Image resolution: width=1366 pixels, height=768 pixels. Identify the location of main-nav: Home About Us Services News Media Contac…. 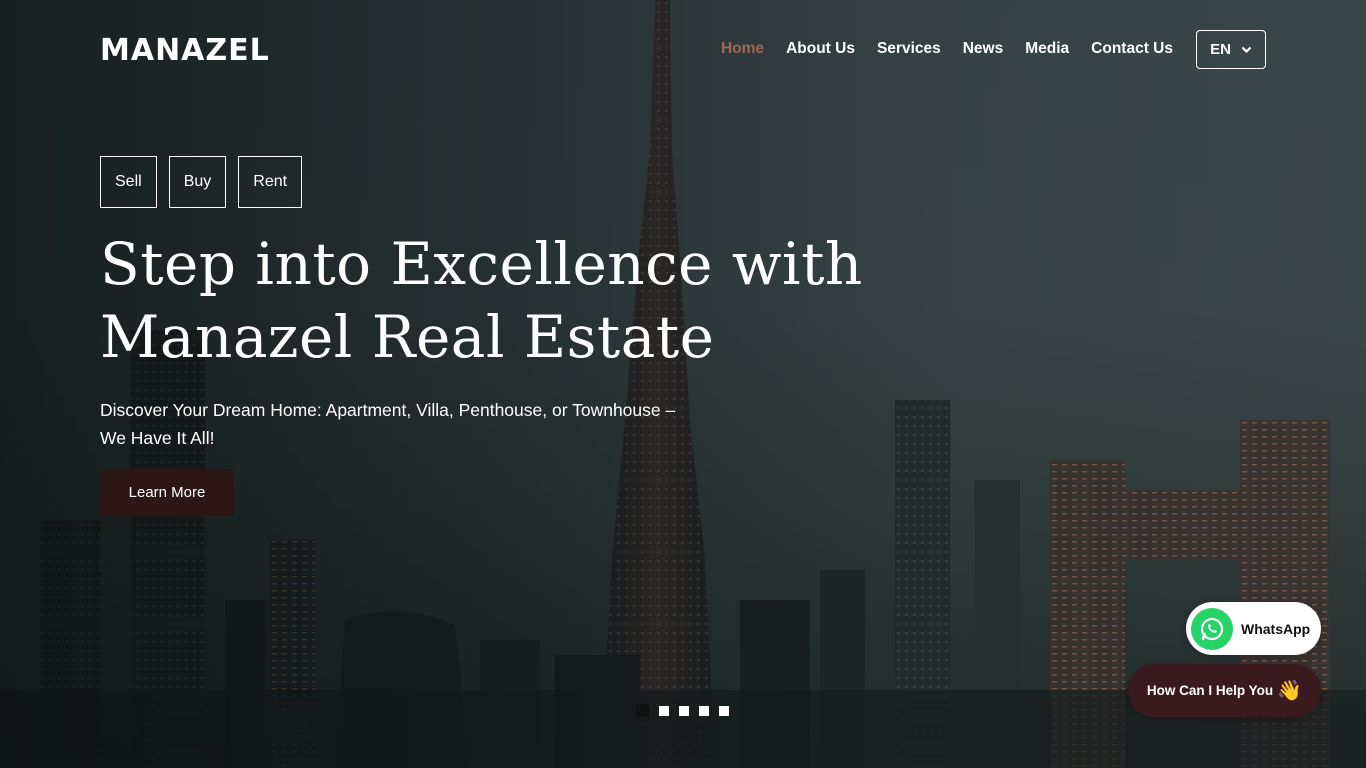
(947, 49).